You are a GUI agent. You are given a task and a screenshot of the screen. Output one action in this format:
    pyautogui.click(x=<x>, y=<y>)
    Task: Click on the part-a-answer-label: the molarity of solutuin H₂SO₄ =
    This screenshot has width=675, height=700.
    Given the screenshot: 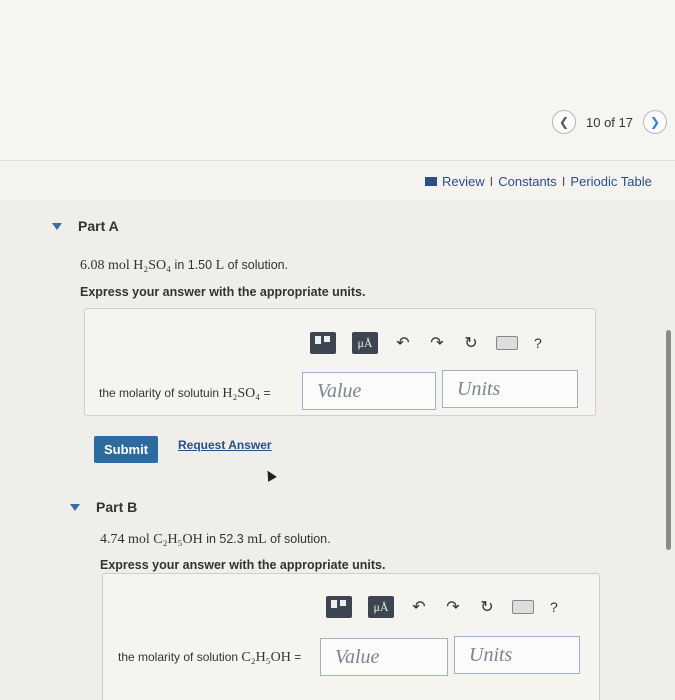 What is the action you would take?
    pyautogui.click(x=185, y=394)
    